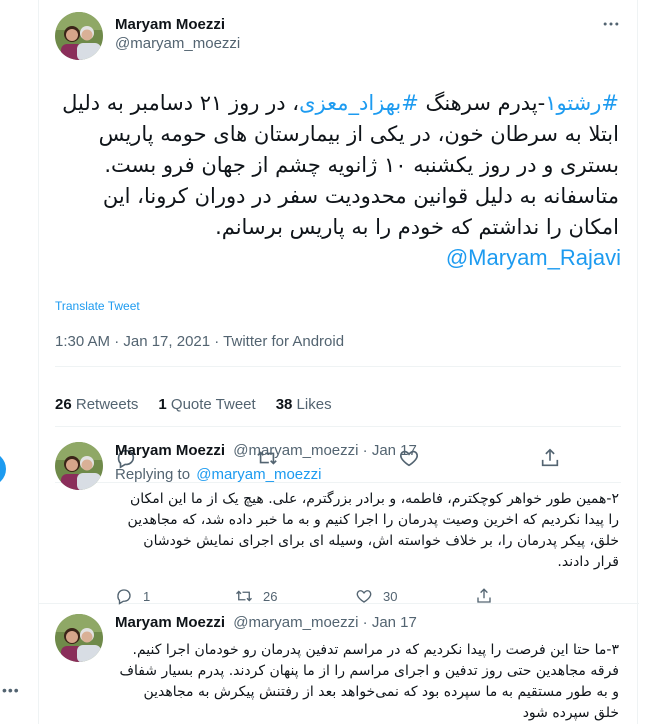 The image size is (660, 724). What do you see at coordinates (244, 596) in the screenshot?
I see `retweet-icon` at bounding box center [244, 596].